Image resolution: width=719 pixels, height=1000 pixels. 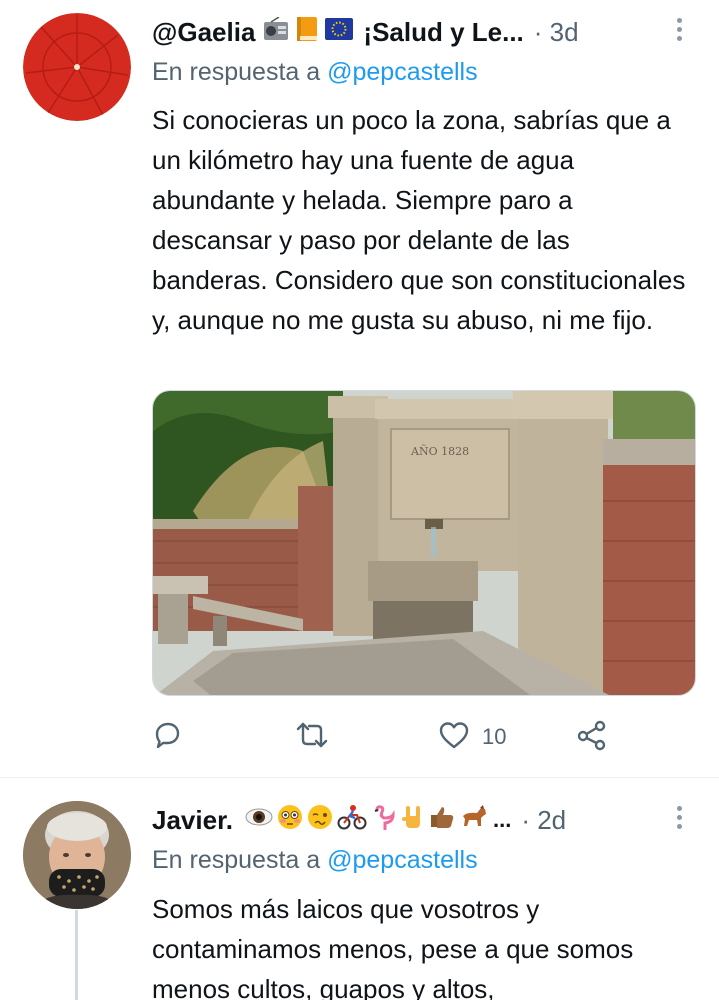 I want to click on flamingo-icon, so click(x=384, y=820).